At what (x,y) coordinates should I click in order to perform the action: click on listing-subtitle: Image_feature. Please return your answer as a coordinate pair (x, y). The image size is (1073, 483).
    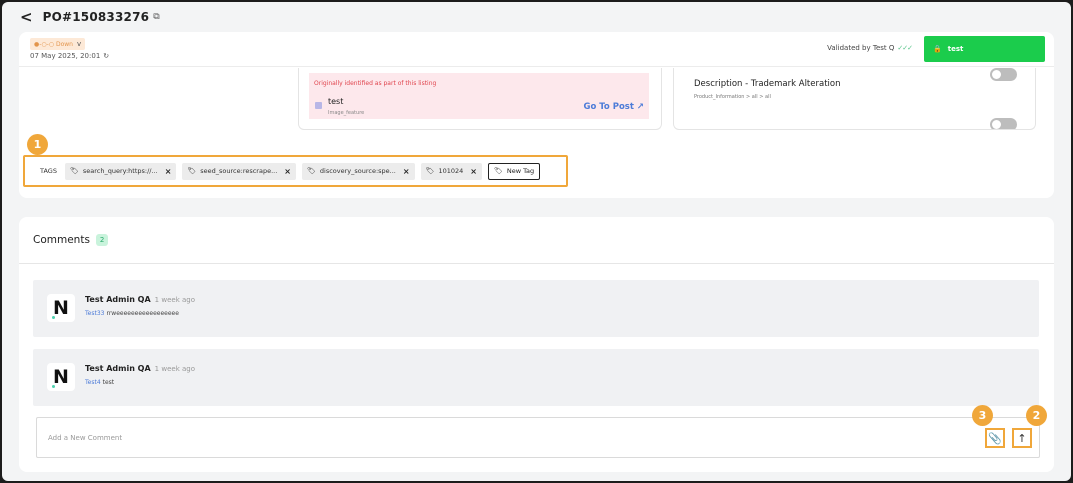
    Looking at the image, I should click on (346, 113).